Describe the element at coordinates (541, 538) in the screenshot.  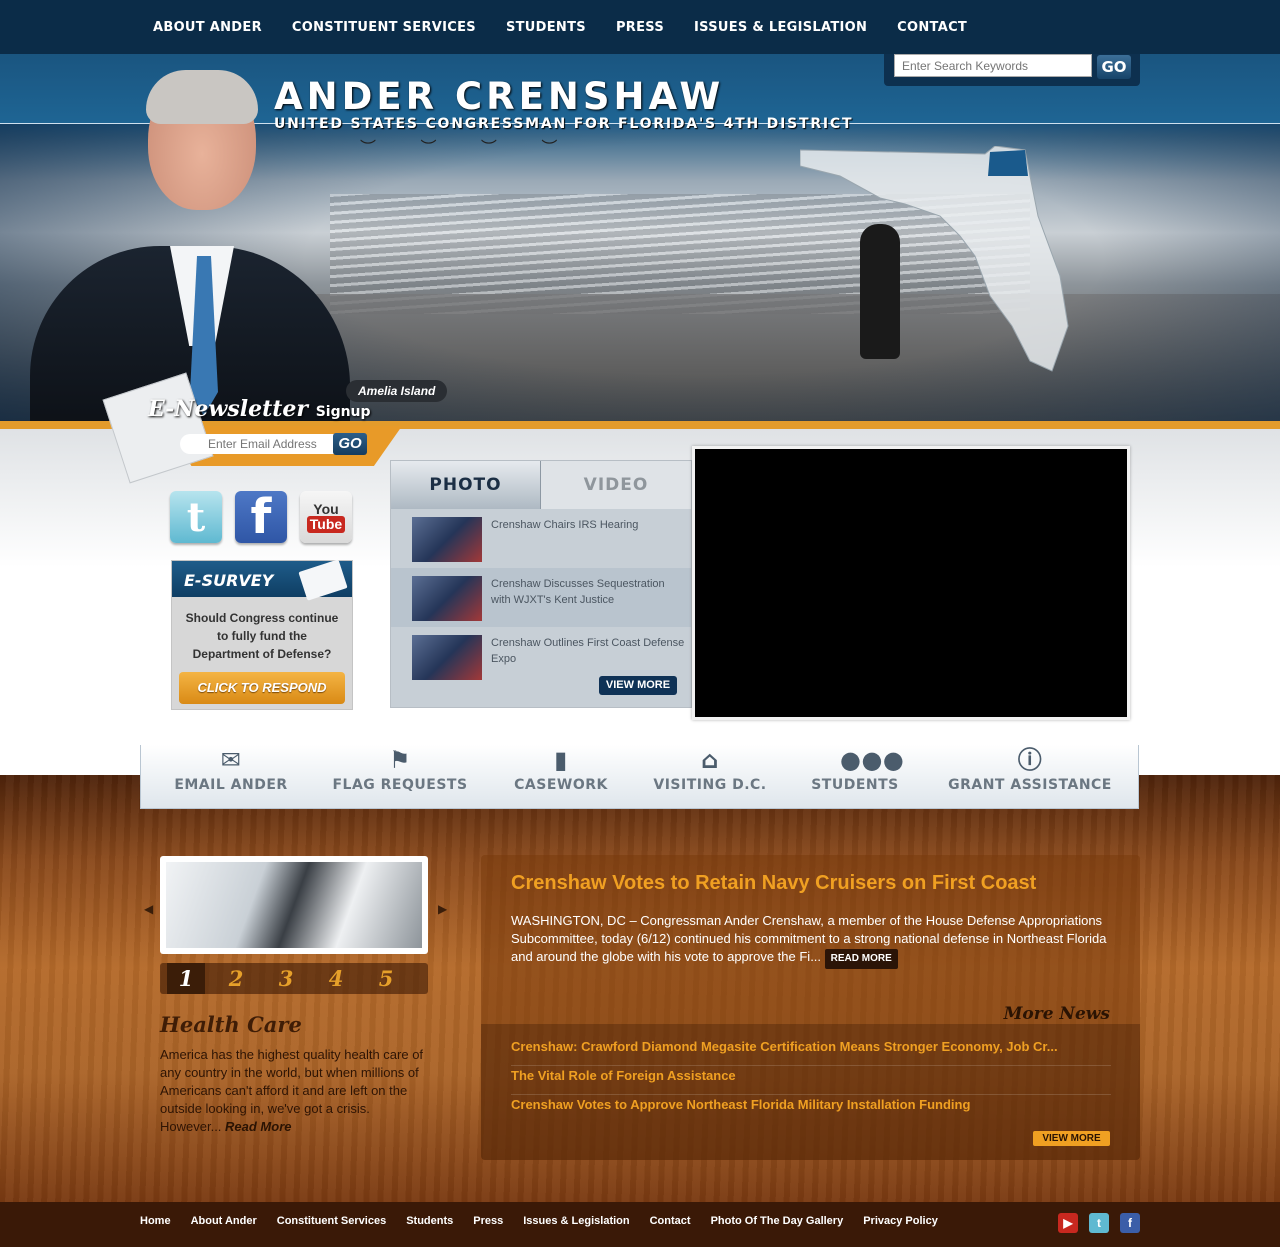
I see `media-item: Crenshaw Chairs IRS Hearing` at that location.